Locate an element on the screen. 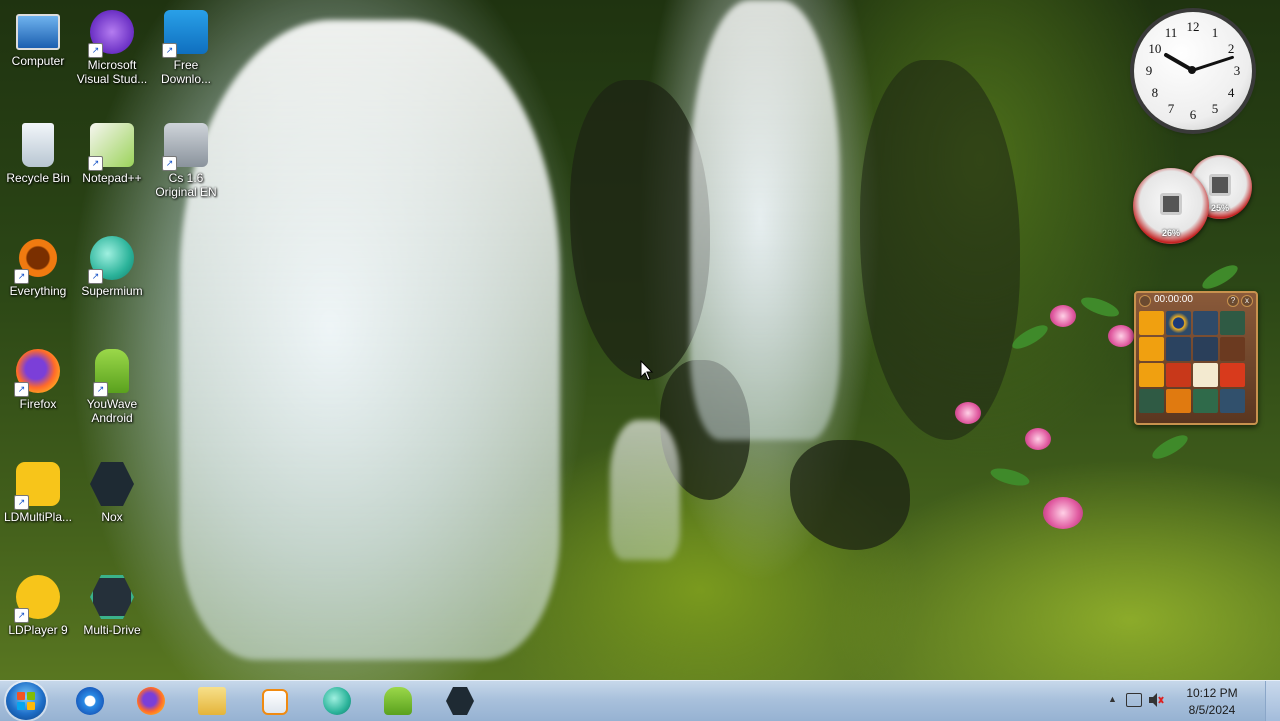 Image resolution: width=1280 pixels, height=721 pixels. firefox-icon is located at coordinates (151, 701).